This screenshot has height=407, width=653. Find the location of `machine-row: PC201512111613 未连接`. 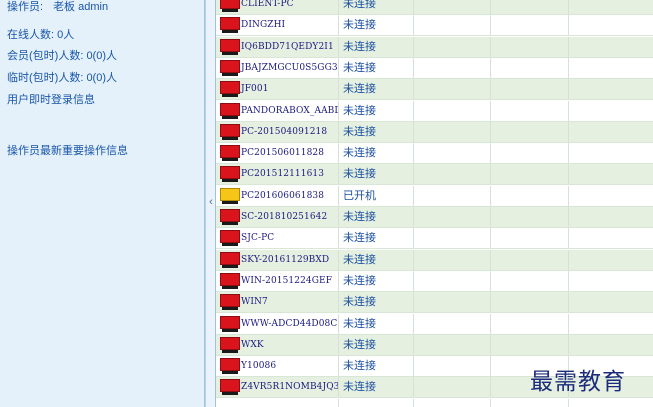

machine-row: PC201512111613 未连接 is located at coordinates (434, 175).